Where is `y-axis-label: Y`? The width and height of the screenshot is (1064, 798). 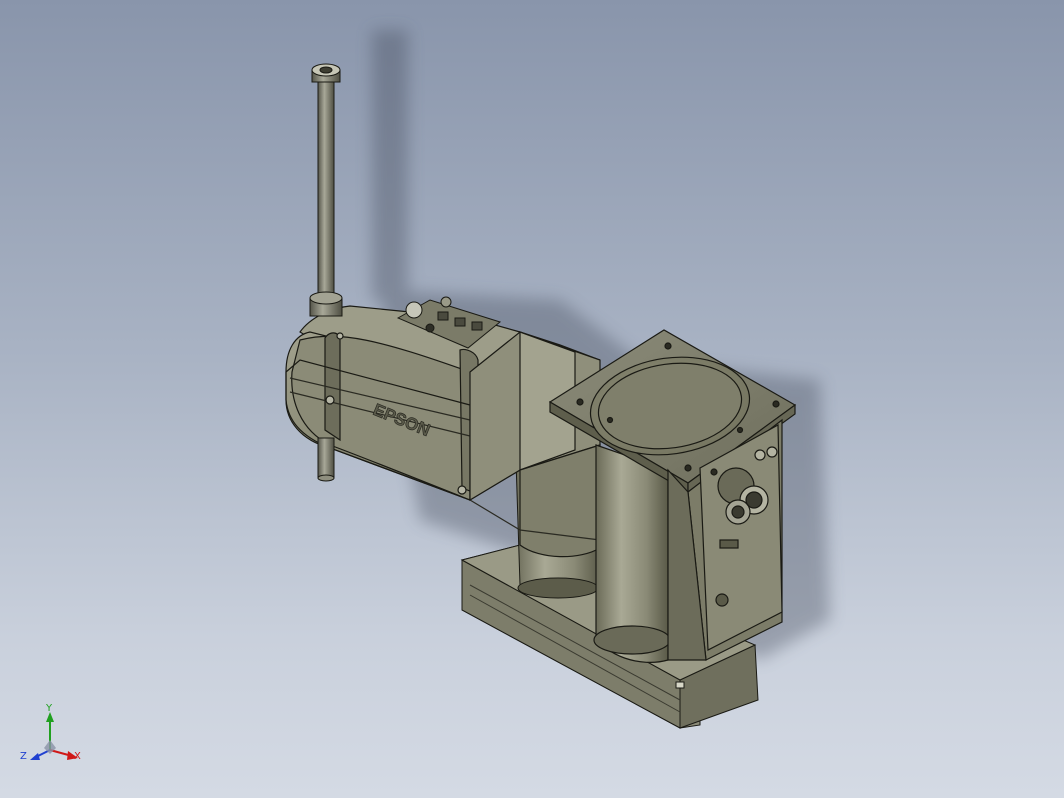 y-axis-label: Y is located at coordinates (49, 708).